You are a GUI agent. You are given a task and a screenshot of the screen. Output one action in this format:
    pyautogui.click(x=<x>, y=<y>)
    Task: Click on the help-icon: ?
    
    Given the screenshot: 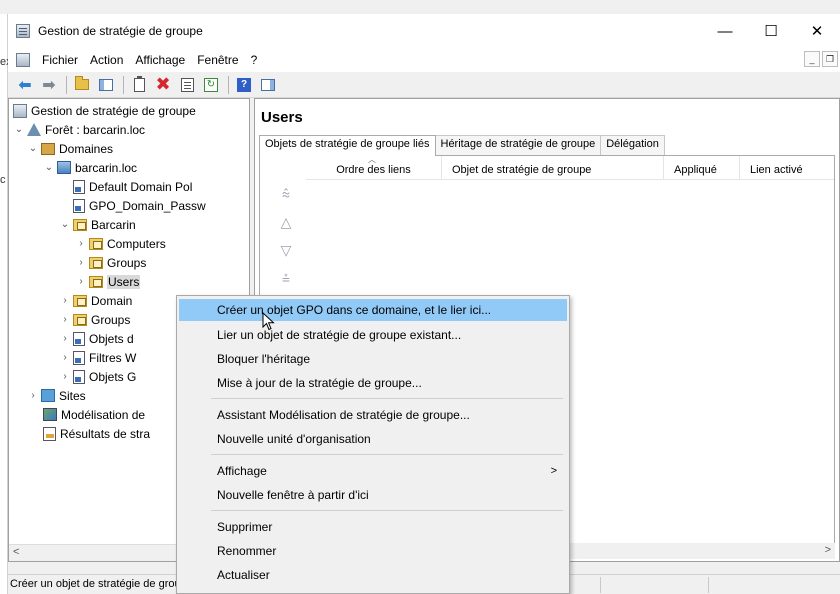 What is the action you would take?
    pyautogui.click(x=244, y=85)
    